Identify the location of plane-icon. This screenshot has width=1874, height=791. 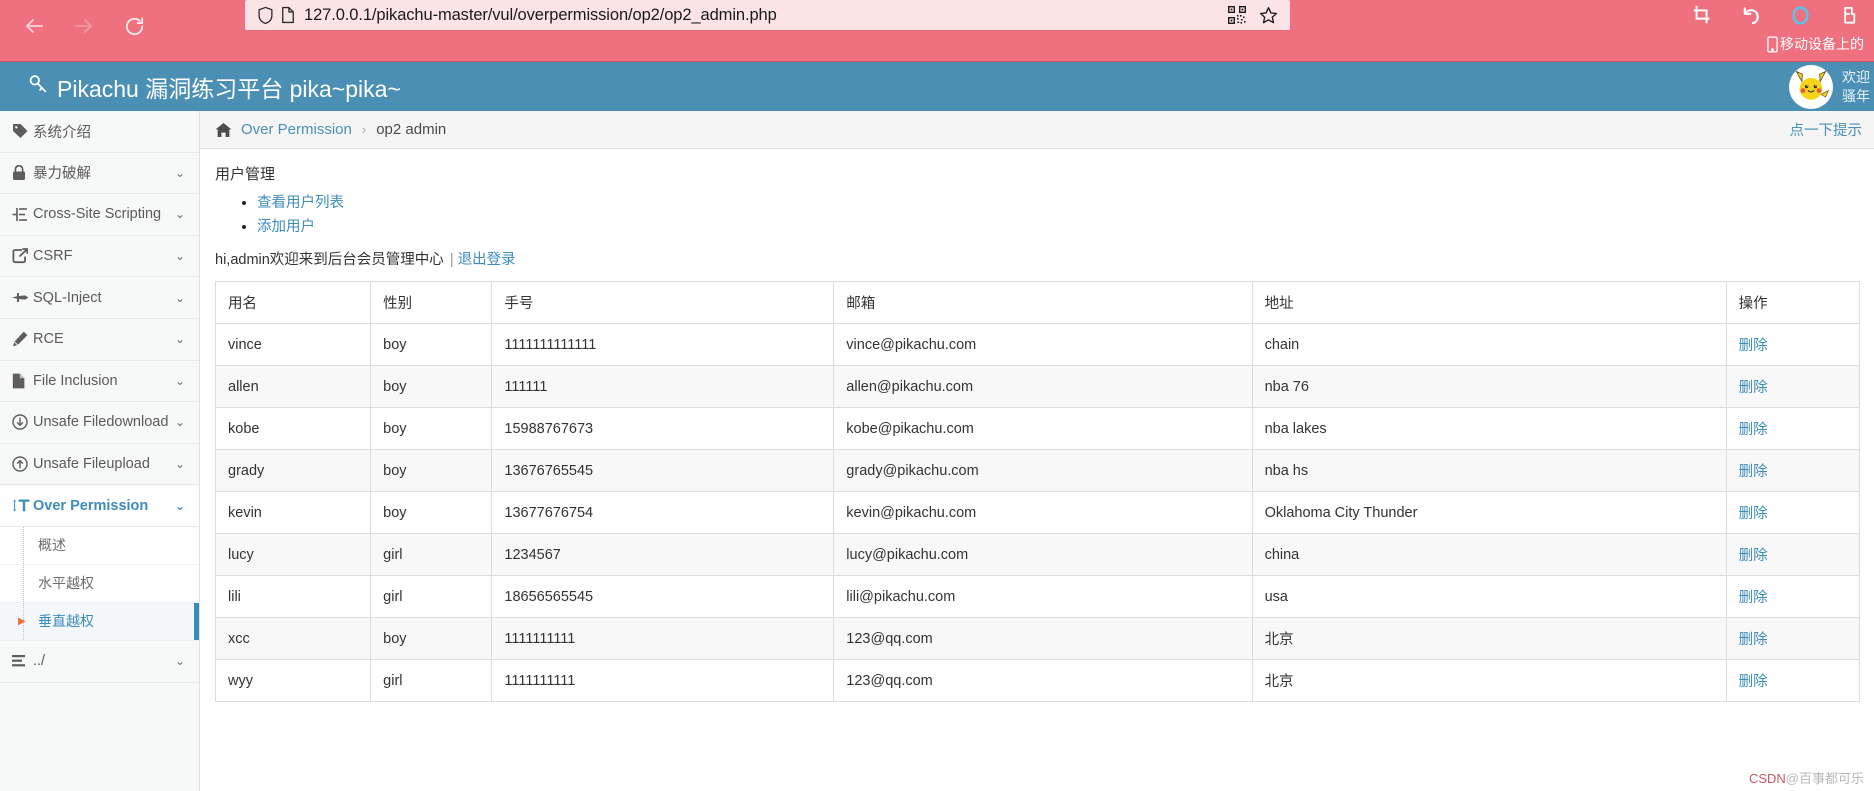
(21, 297).